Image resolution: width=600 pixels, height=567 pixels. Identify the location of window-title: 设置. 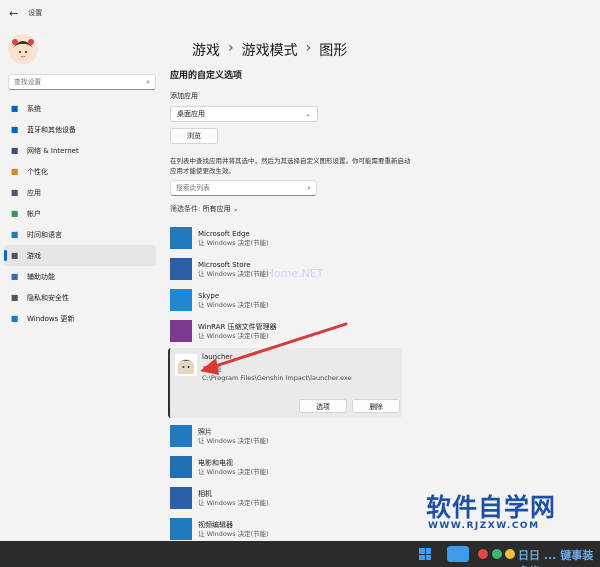
(35, 13).